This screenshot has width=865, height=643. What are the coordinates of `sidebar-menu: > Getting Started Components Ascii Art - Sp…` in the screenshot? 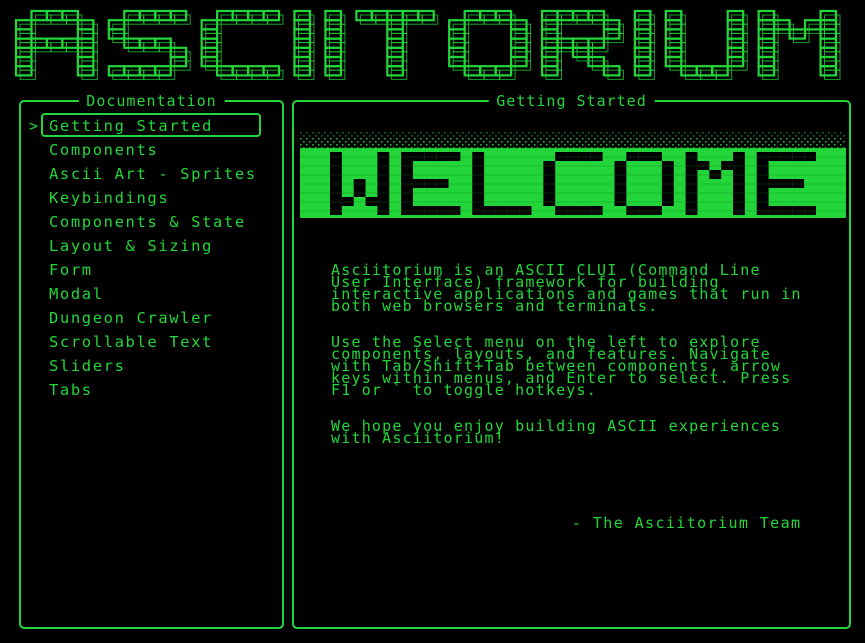 It's located at (145, 257).